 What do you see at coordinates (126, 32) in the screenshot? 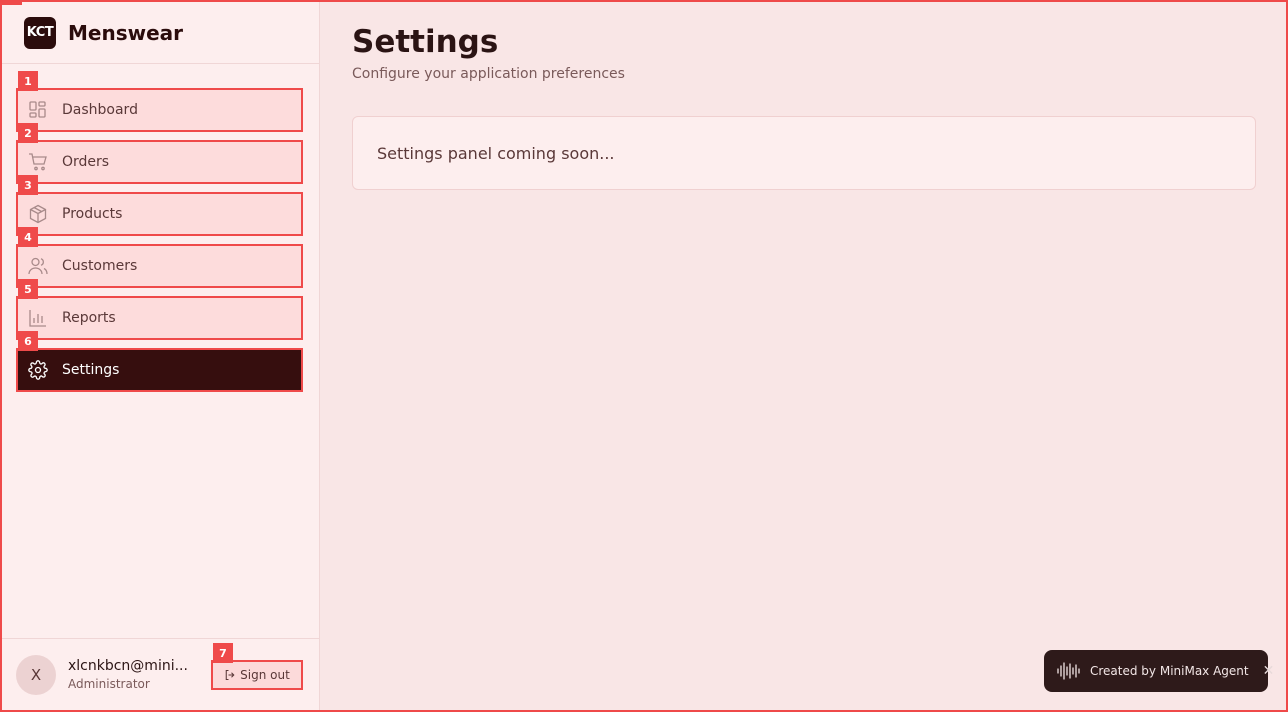
I see `brand-name: Menswear` at bounding box center [126, 32].